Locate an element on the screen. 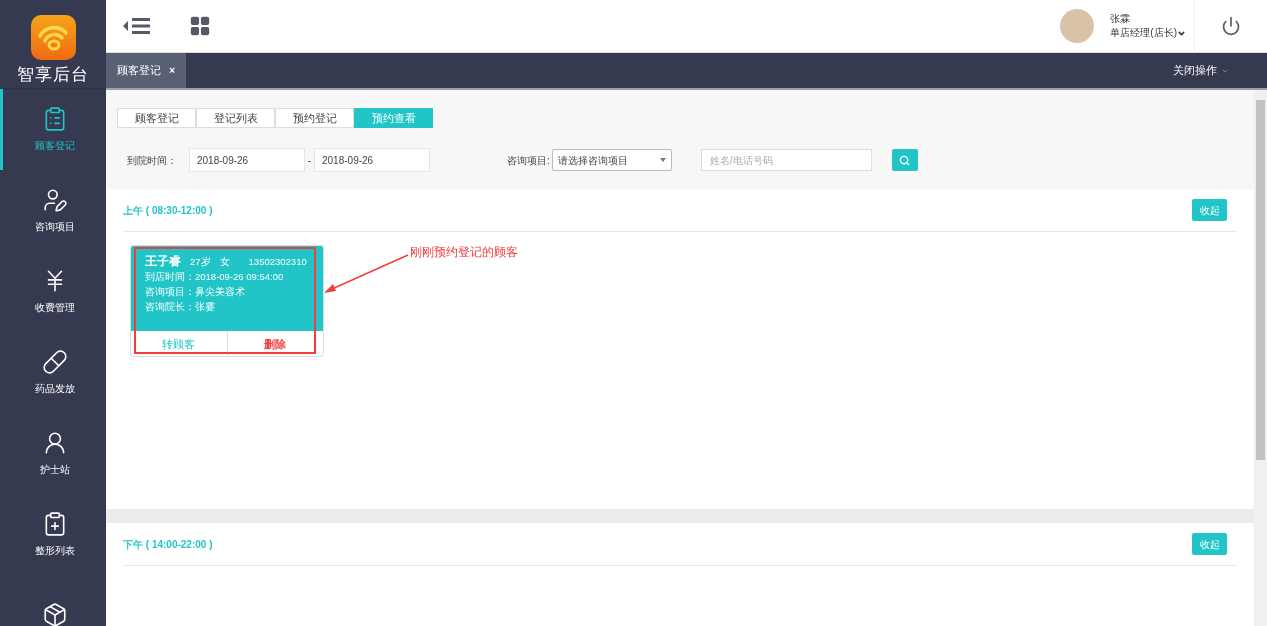  sub-tab: 预约登记 is located at coordinates (314, 118).